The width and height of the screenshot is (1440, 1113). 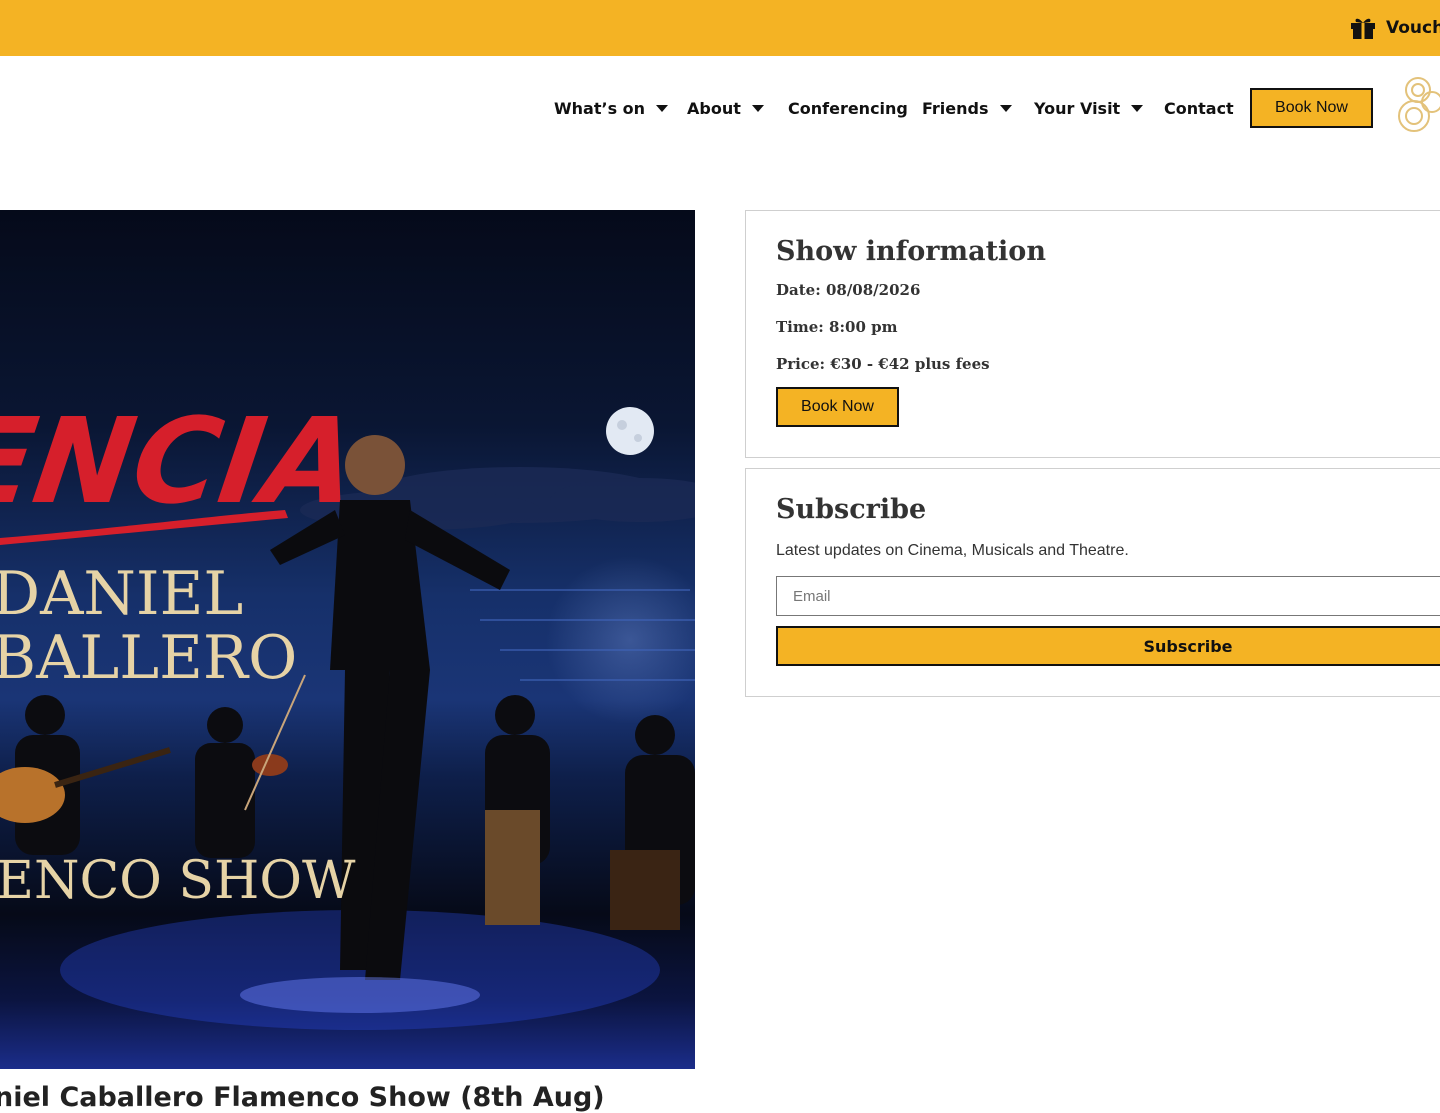 What do you see at coordinates (1108, 646) in the screenshot?
I see `subscribe-button: Subscribe` at bounding box center [1108, 646].